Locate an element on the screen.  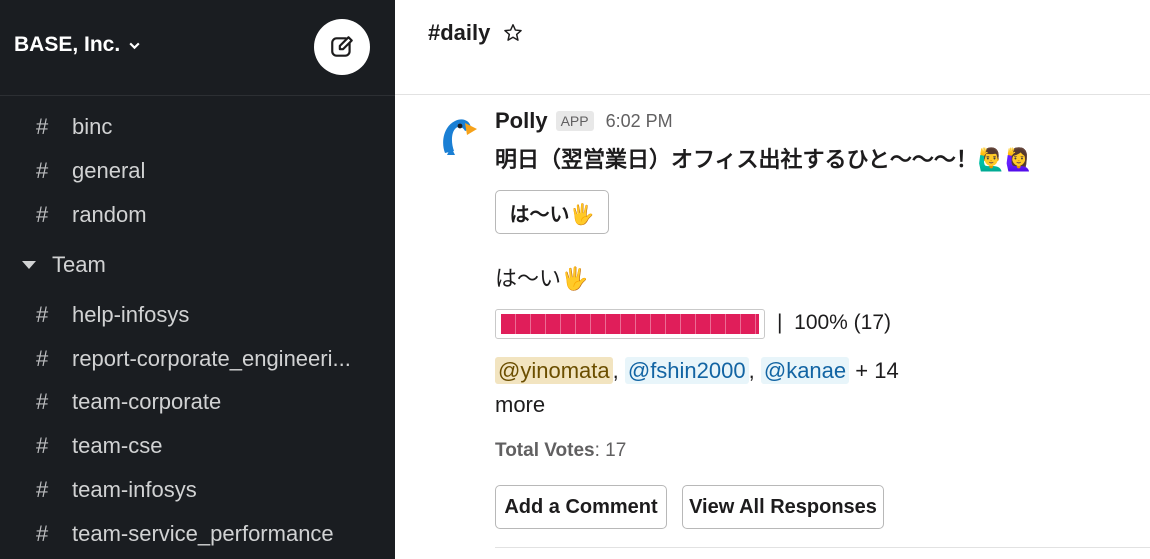
workspace-switcher: BASE, Inc. is located at coordinates (77, 45).